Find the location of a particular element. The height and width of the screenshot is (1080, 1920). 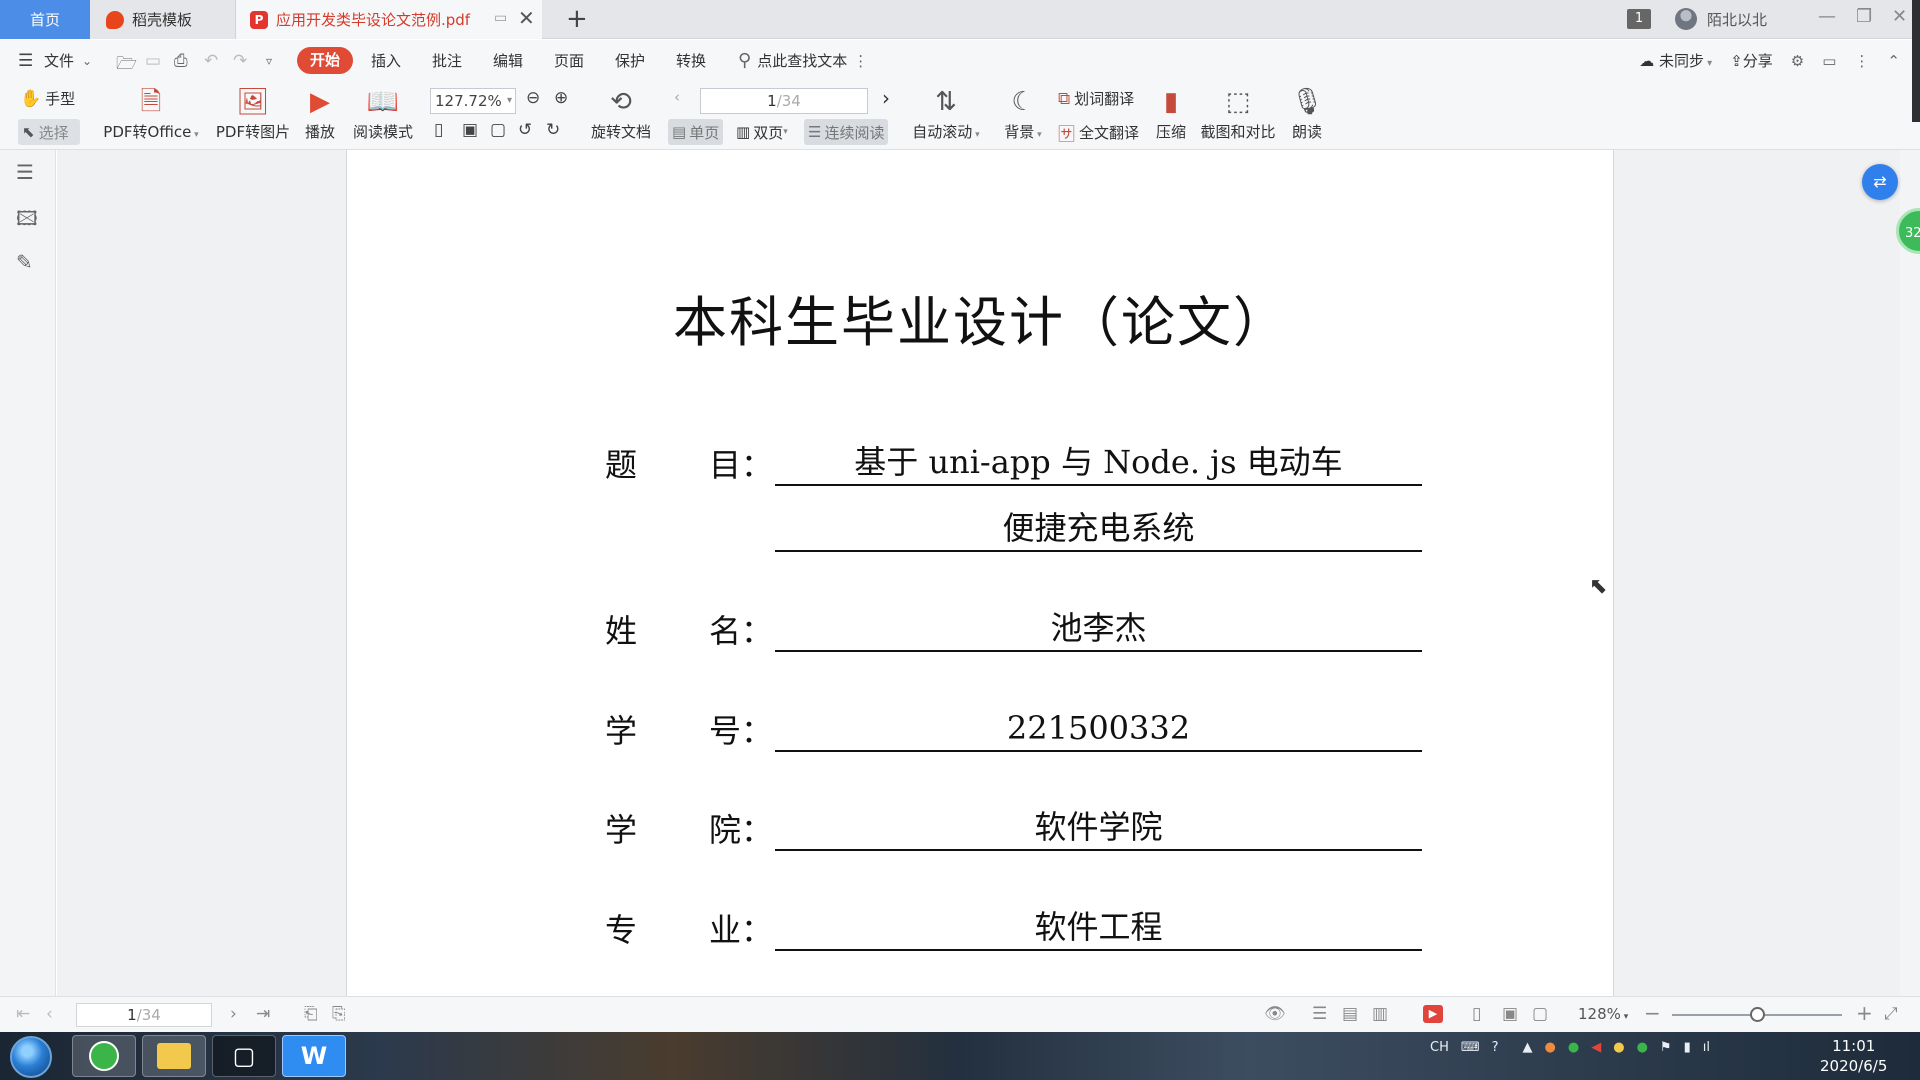

sync-status: ☁ 未同步 ▾ is located at coordinates (1675, 60).